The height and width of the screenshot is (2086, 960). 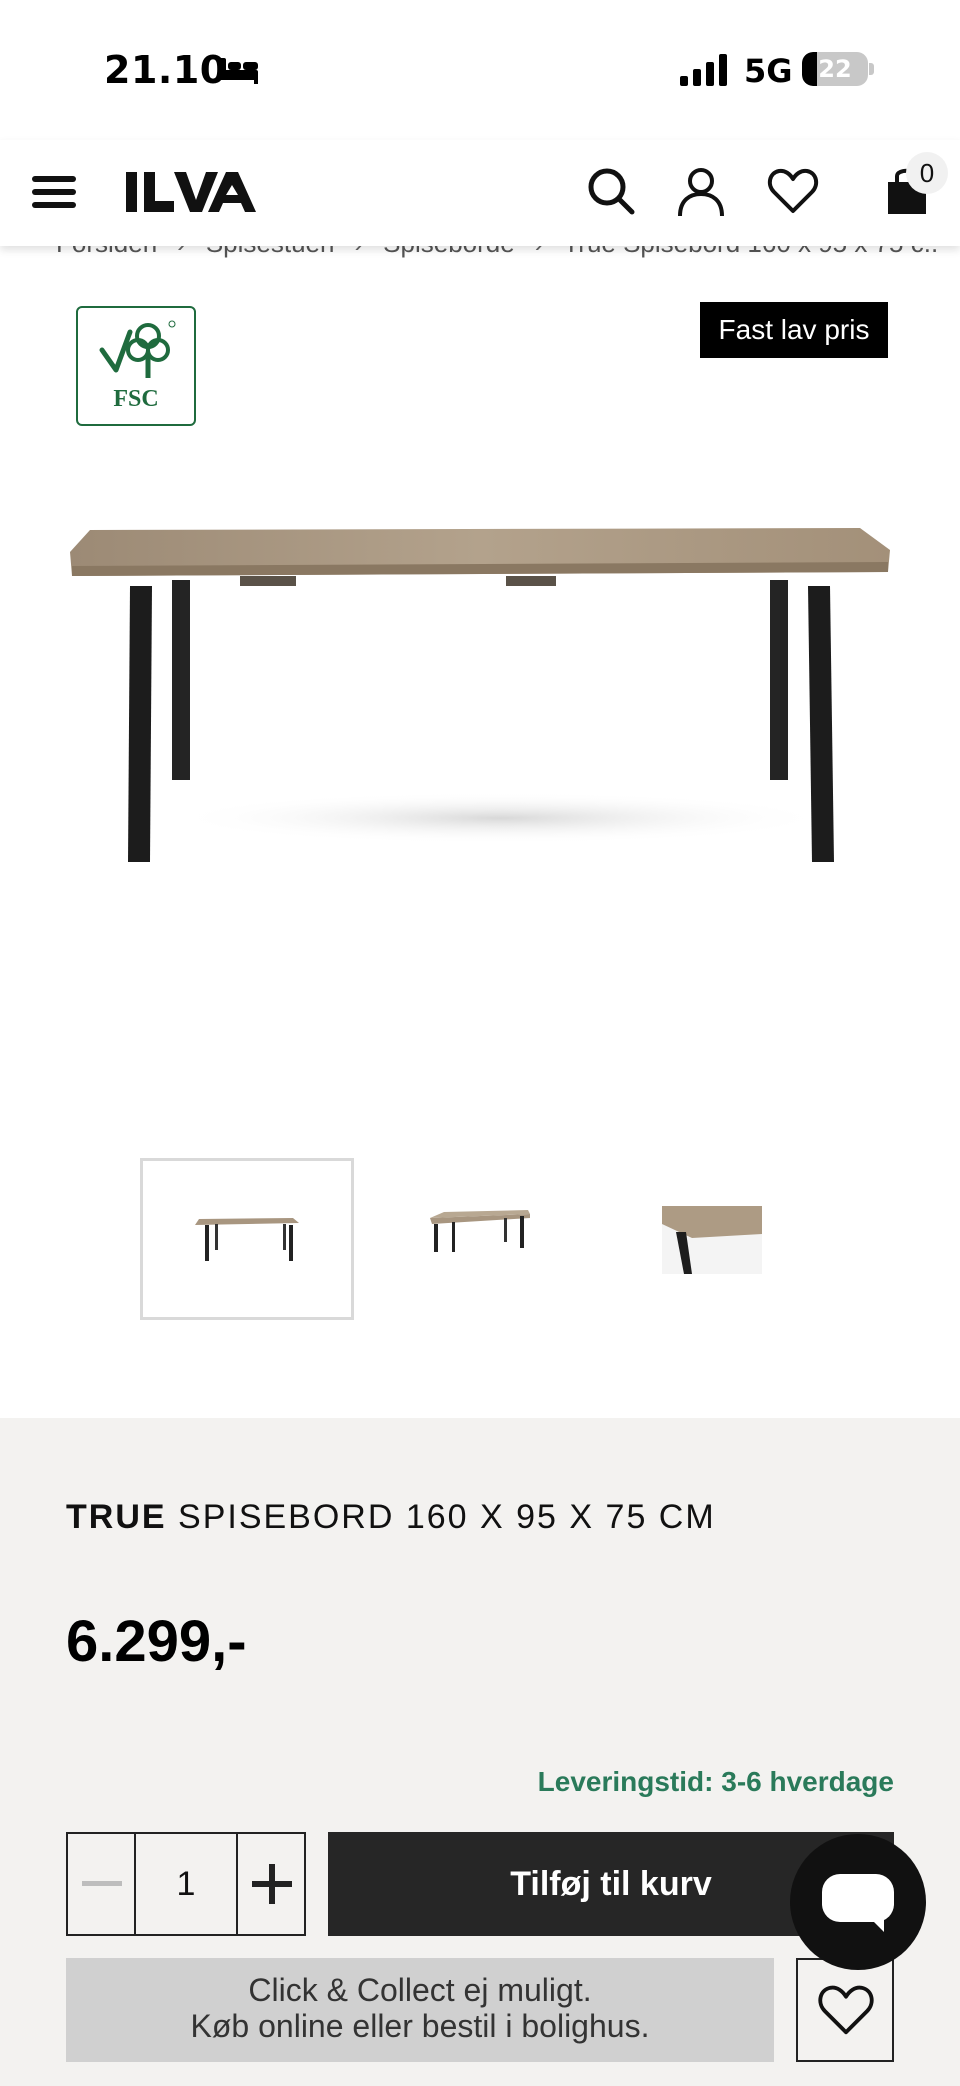 What do you see at coordinates (858, 1902) in the screenshot?
I see `chat-button` at bounding box center [858, 1902].